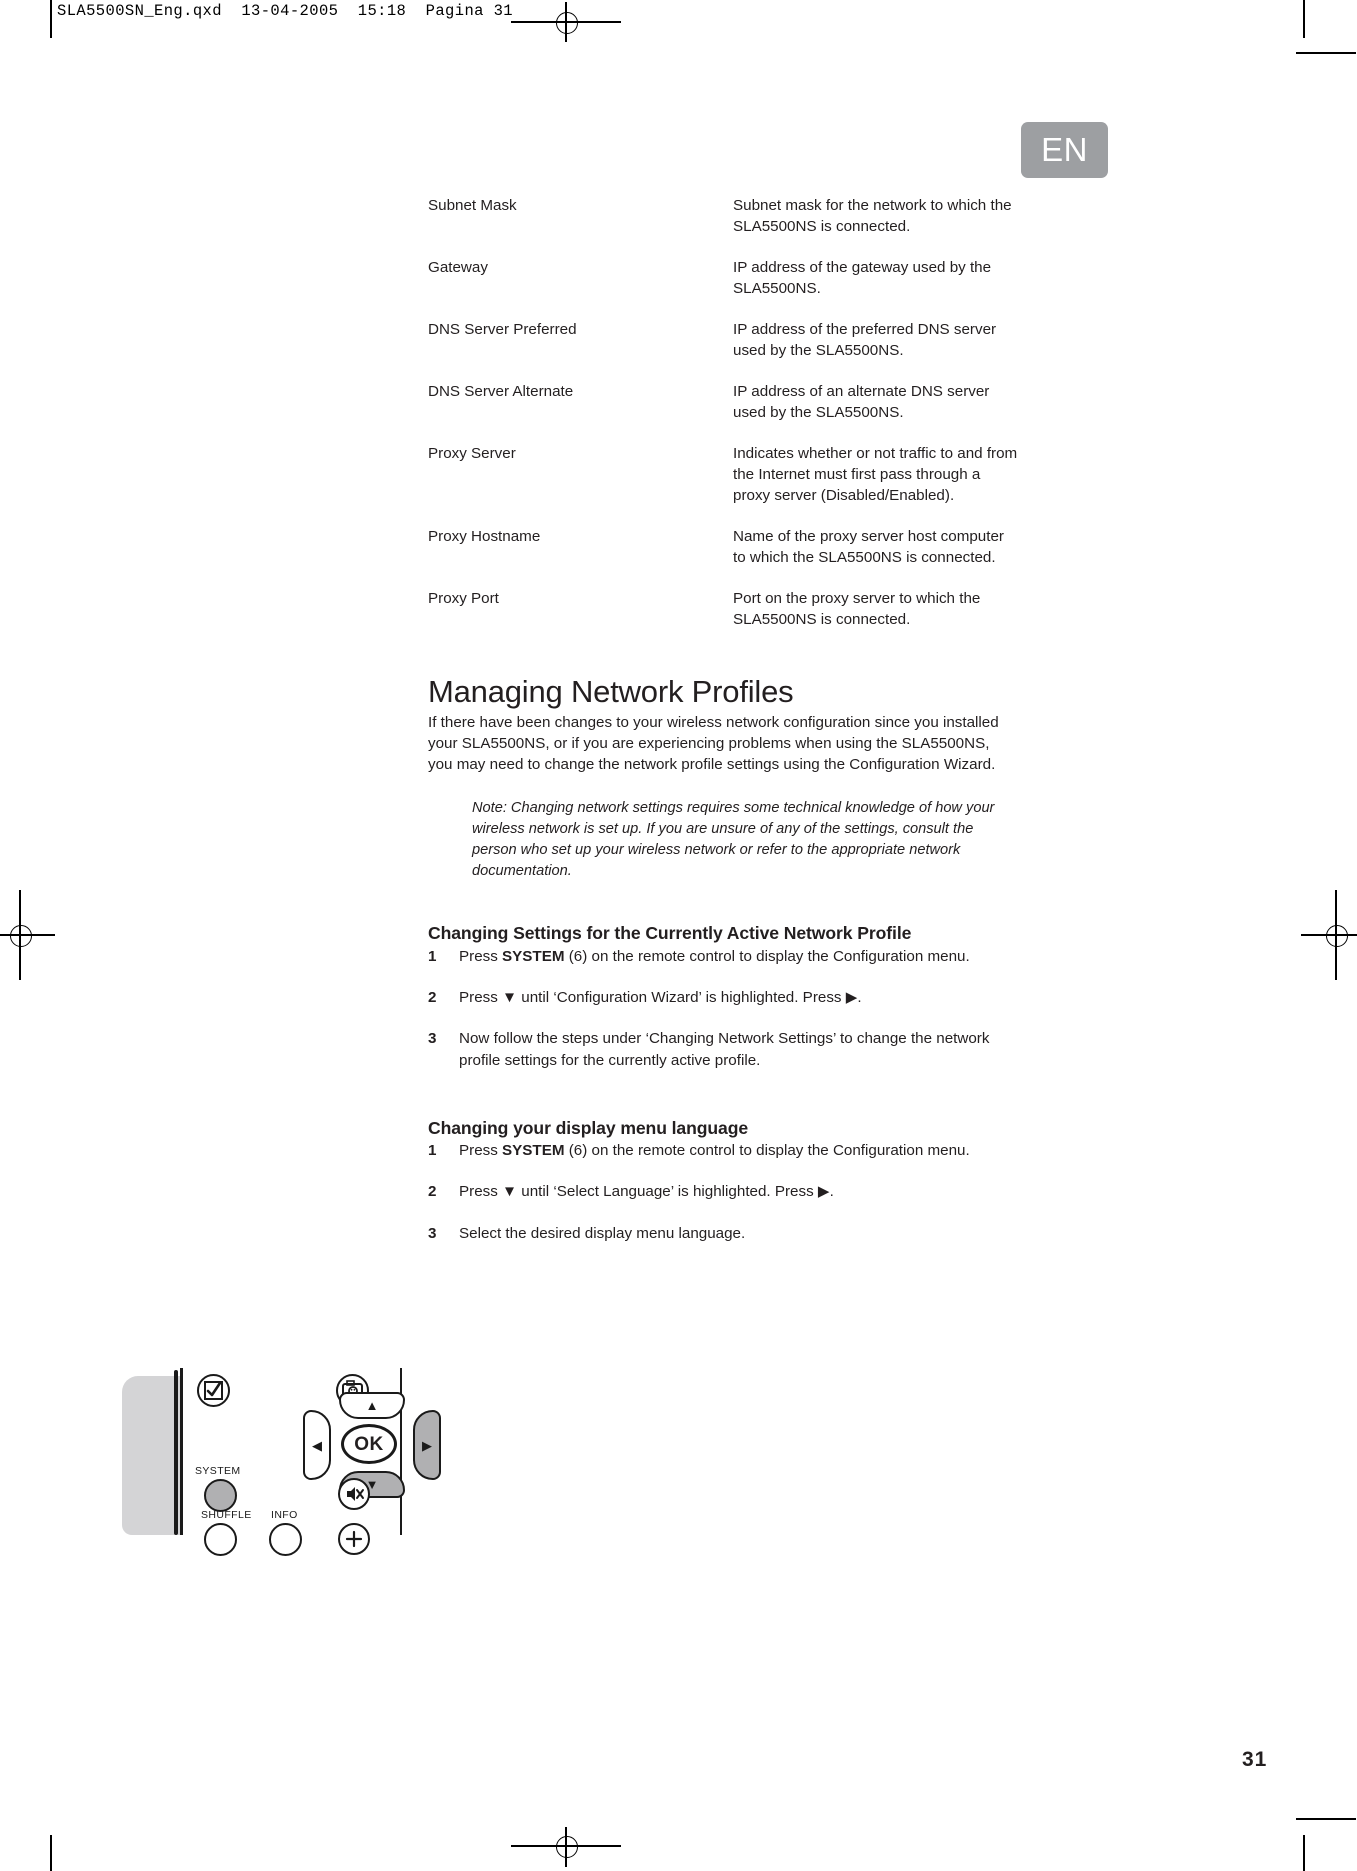 This screenshot has height=1871, width=1357. Describe the element at coordinates (220, 1495) in the screenshot. I see `system-button` at that location.